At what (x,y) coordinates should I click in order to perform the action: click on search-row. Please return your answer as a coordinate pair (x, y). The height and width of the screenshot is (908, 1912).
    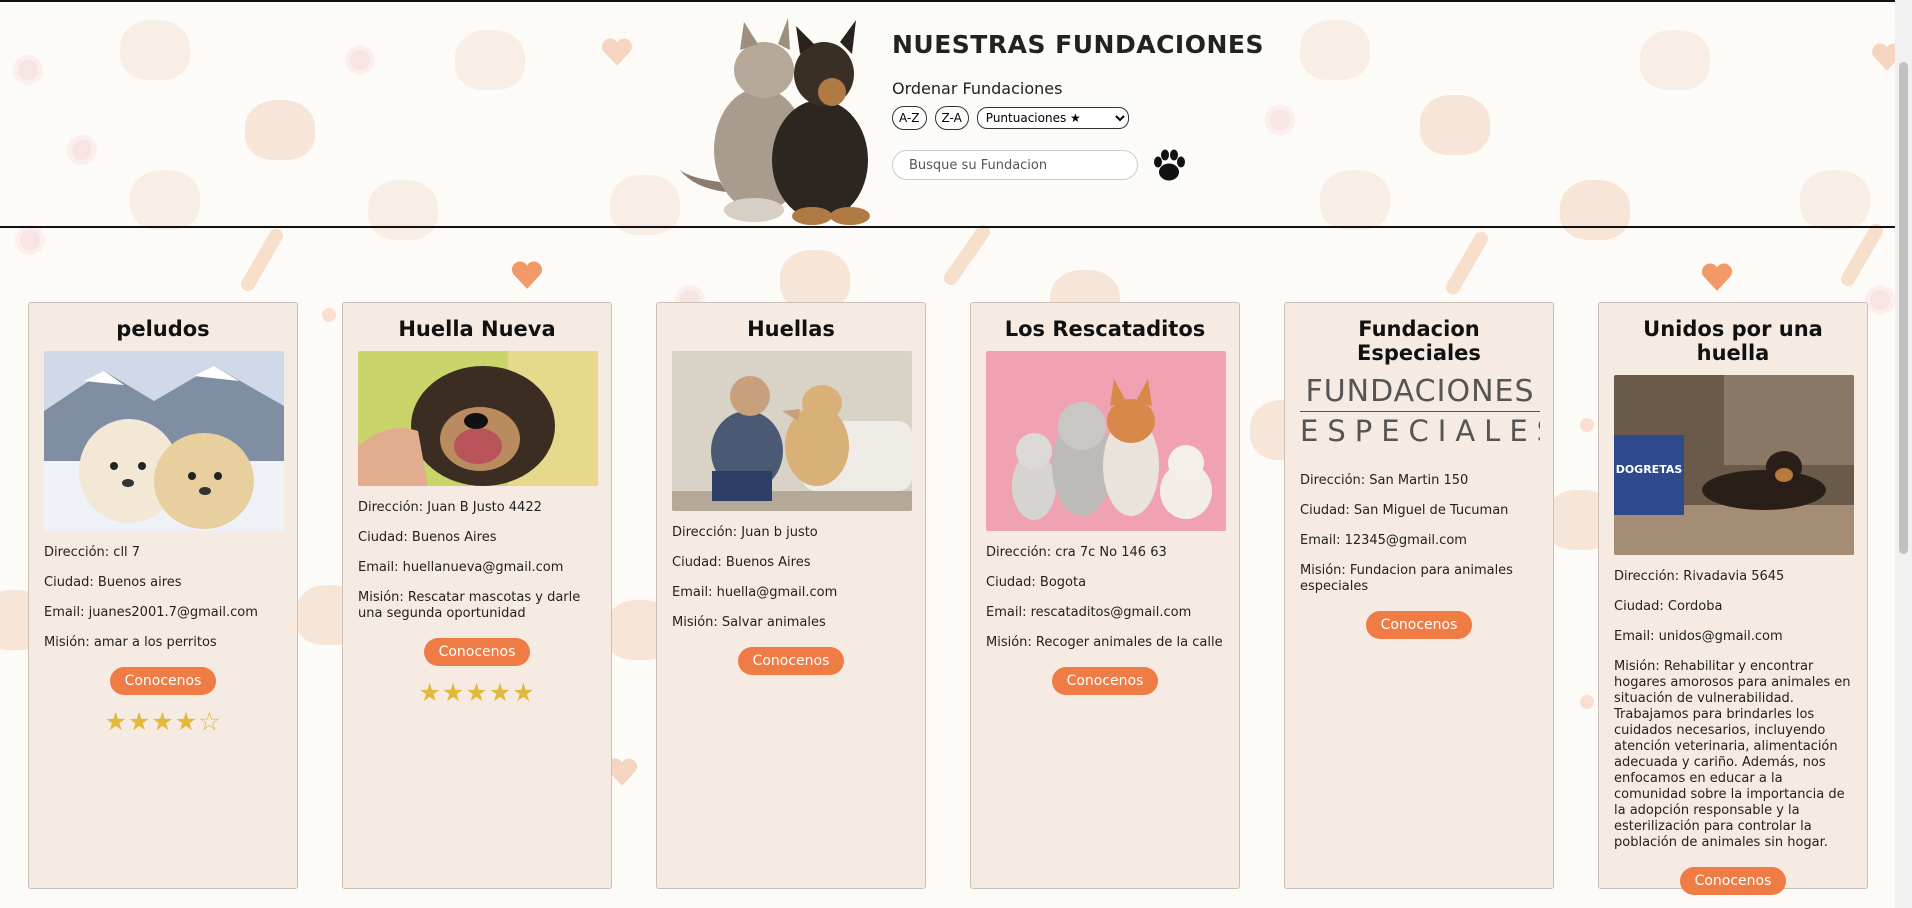
    Looking at the image, I should click on (1078, 165).